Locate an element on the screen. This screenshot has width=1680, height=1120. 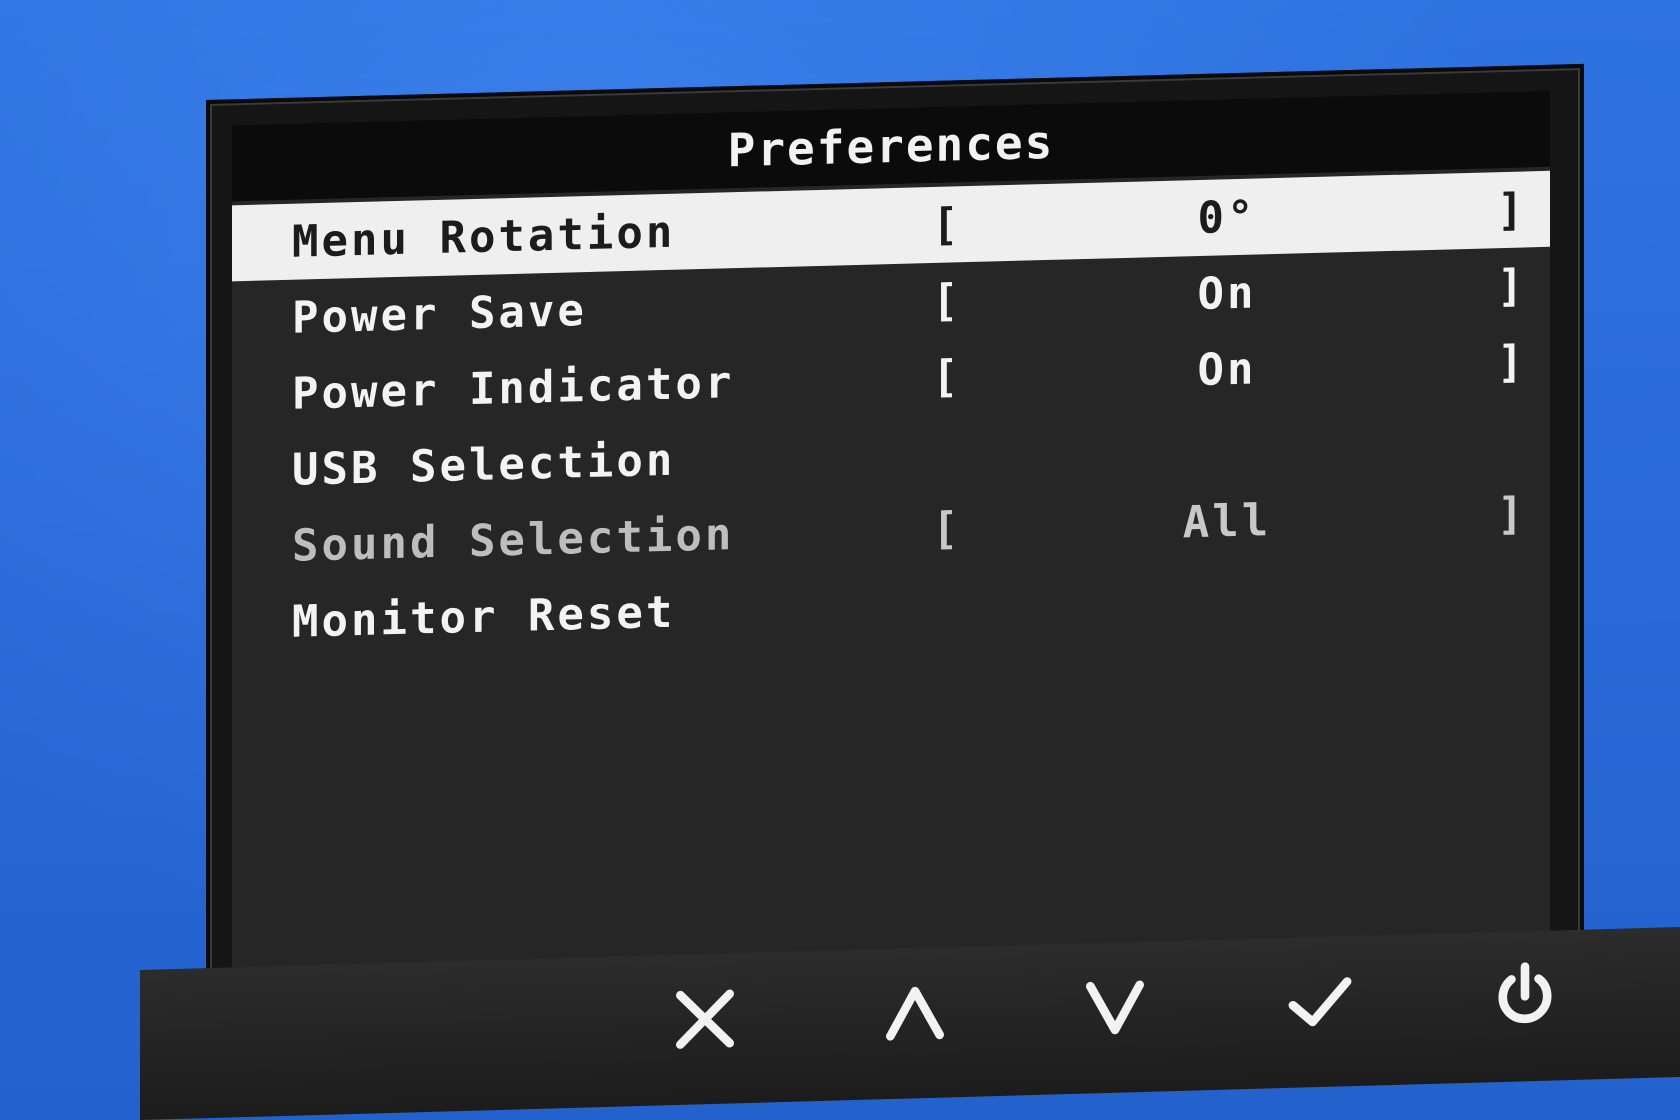
menu-item-value-text: All is located at coordinates (1227, 521).